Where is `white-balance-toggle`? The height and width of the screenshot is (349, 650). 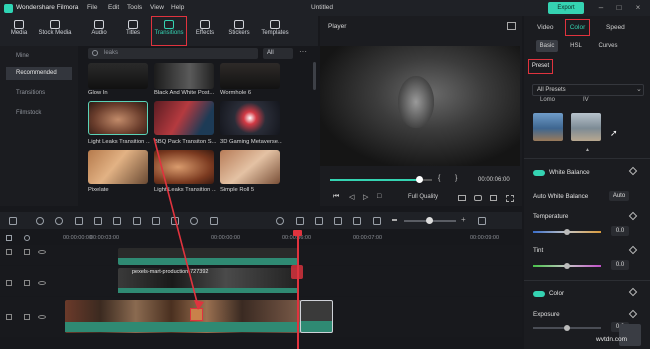
white-balance-toggle is located at coordinates (539, 173).